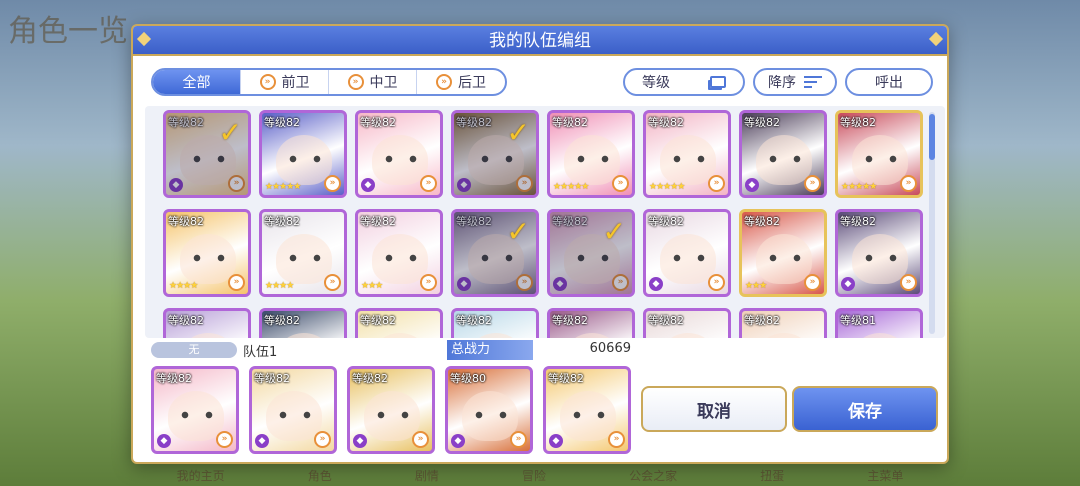 The width and height of the screenshot is (1080, 486). Describe the element at coordinates (718, 82) in the screenshot. I see `window-icon` at that location.